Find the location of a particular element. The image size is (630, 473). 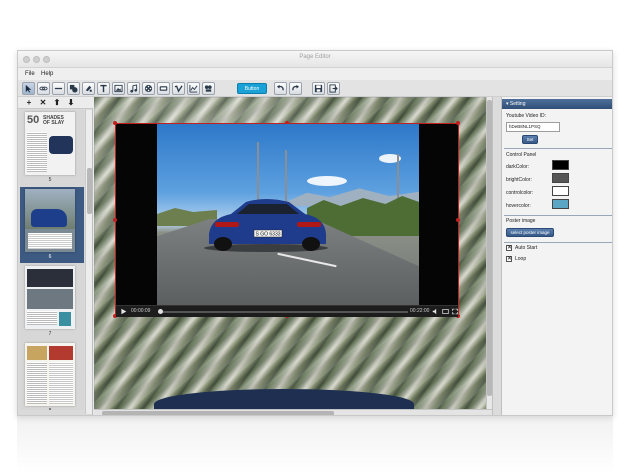

select-poster-image-button: select poster image is located at coordinates (530, 232).